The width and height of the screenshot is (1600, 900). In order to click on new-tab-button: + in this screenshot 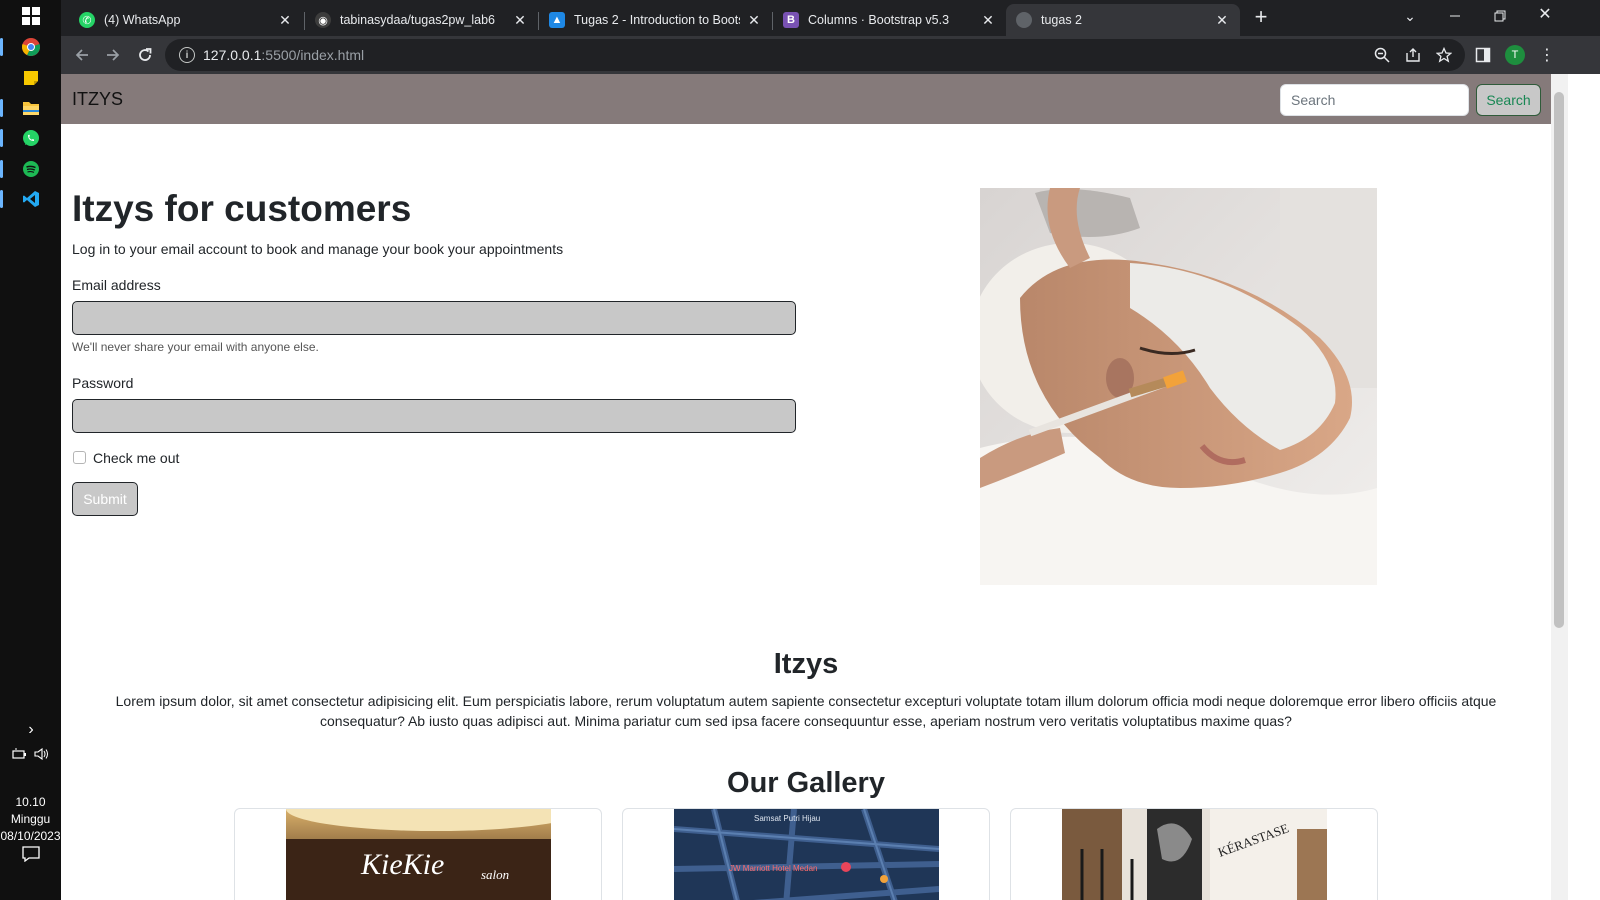, I will do `click(1261, 16)`.